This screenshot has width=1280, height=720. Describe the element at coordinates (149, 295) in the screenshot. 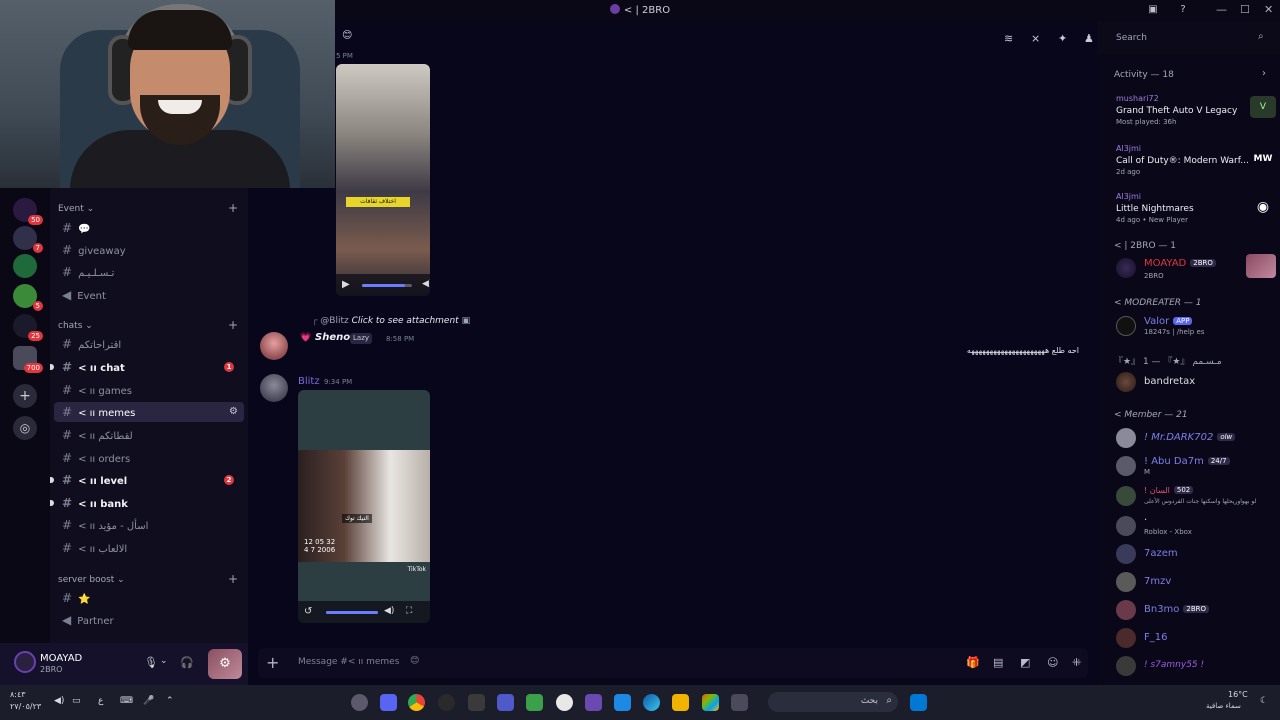

I see `channel-event-voice: ◀ Event` at that location.